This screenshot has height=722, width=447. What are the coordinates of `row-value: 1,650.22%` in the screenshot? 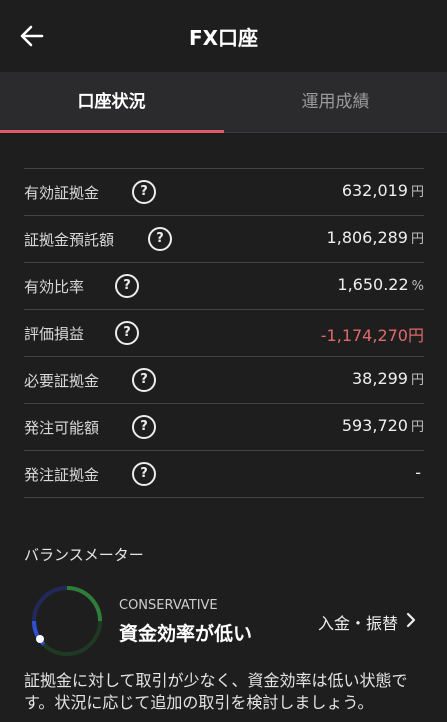 It's located at (380, 284).